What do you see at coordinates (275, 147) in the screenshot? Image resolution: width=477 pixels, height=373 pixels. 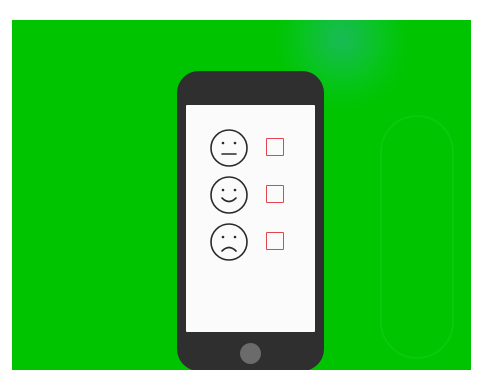 I see `neutral-checkbox` at bounding box center [275, 147].